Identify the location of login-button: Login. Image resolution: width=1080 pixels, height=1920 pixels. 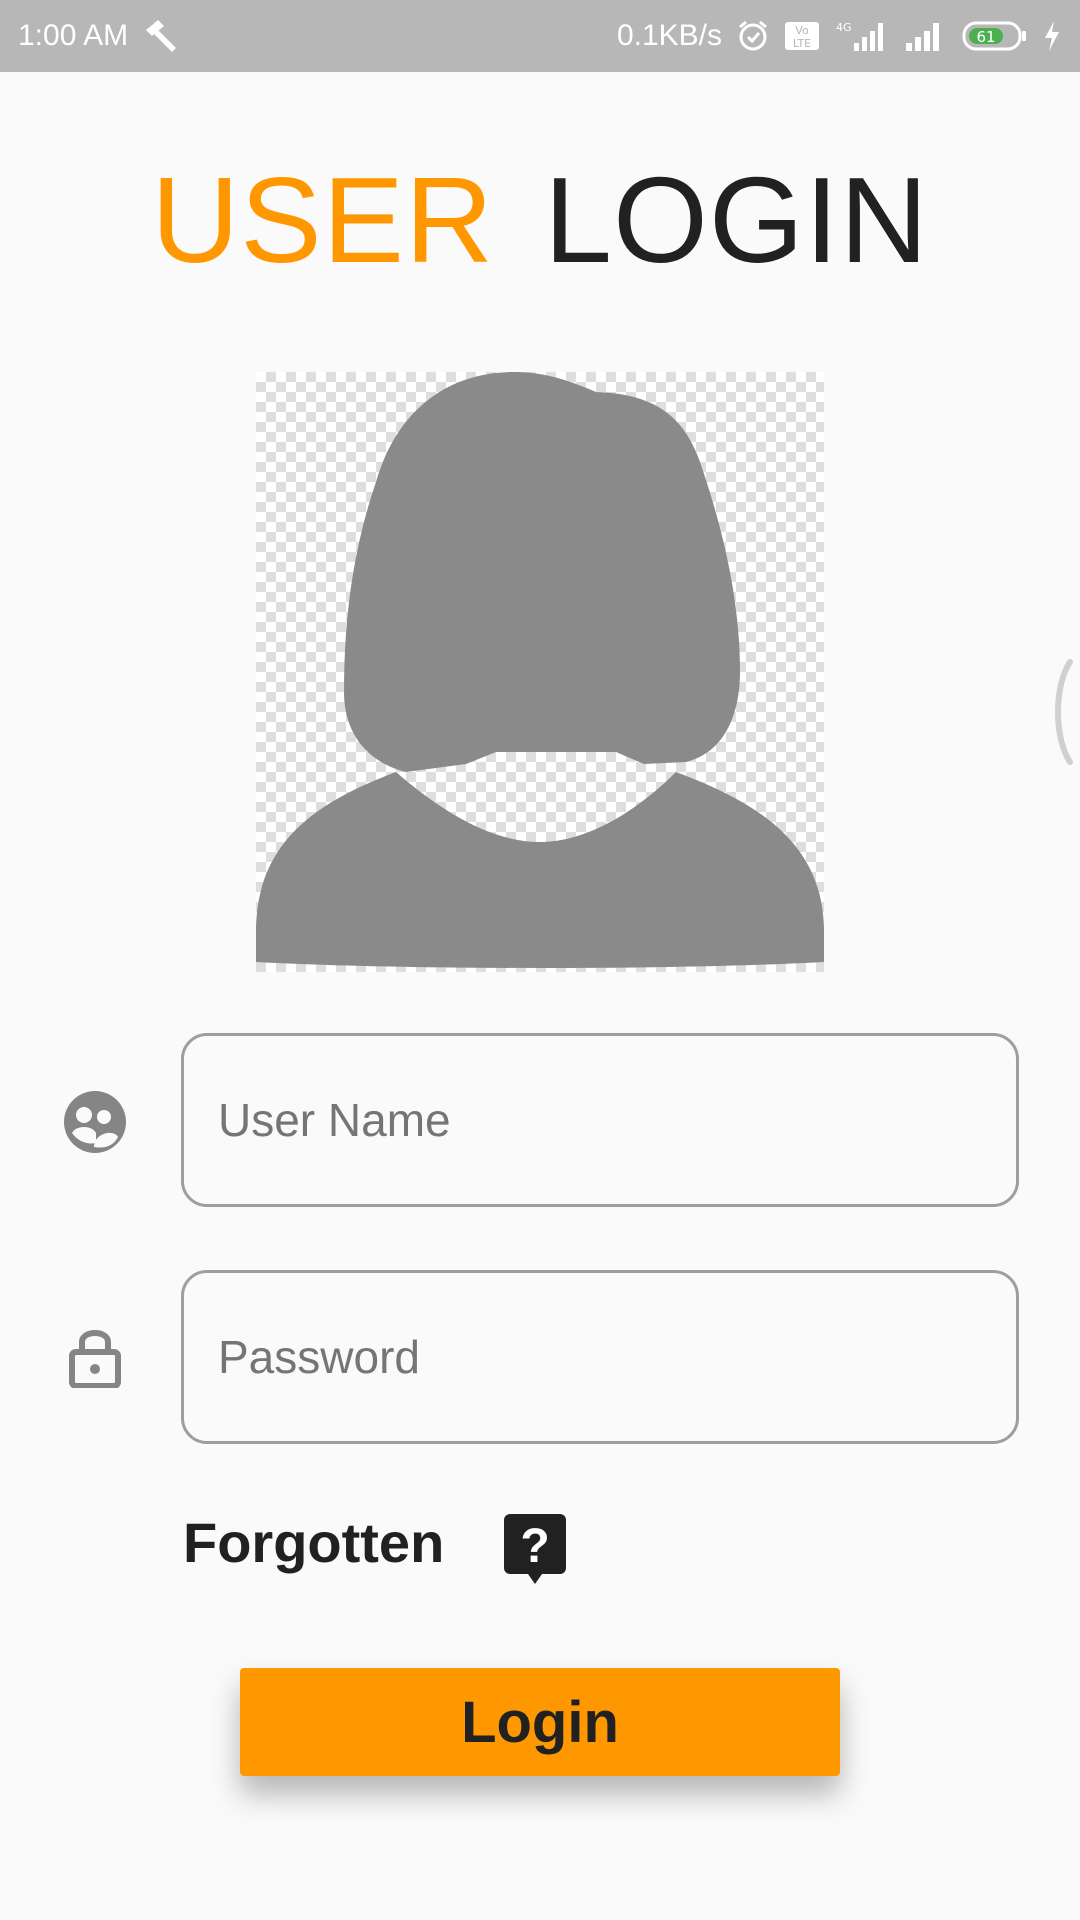
(540, 1722).